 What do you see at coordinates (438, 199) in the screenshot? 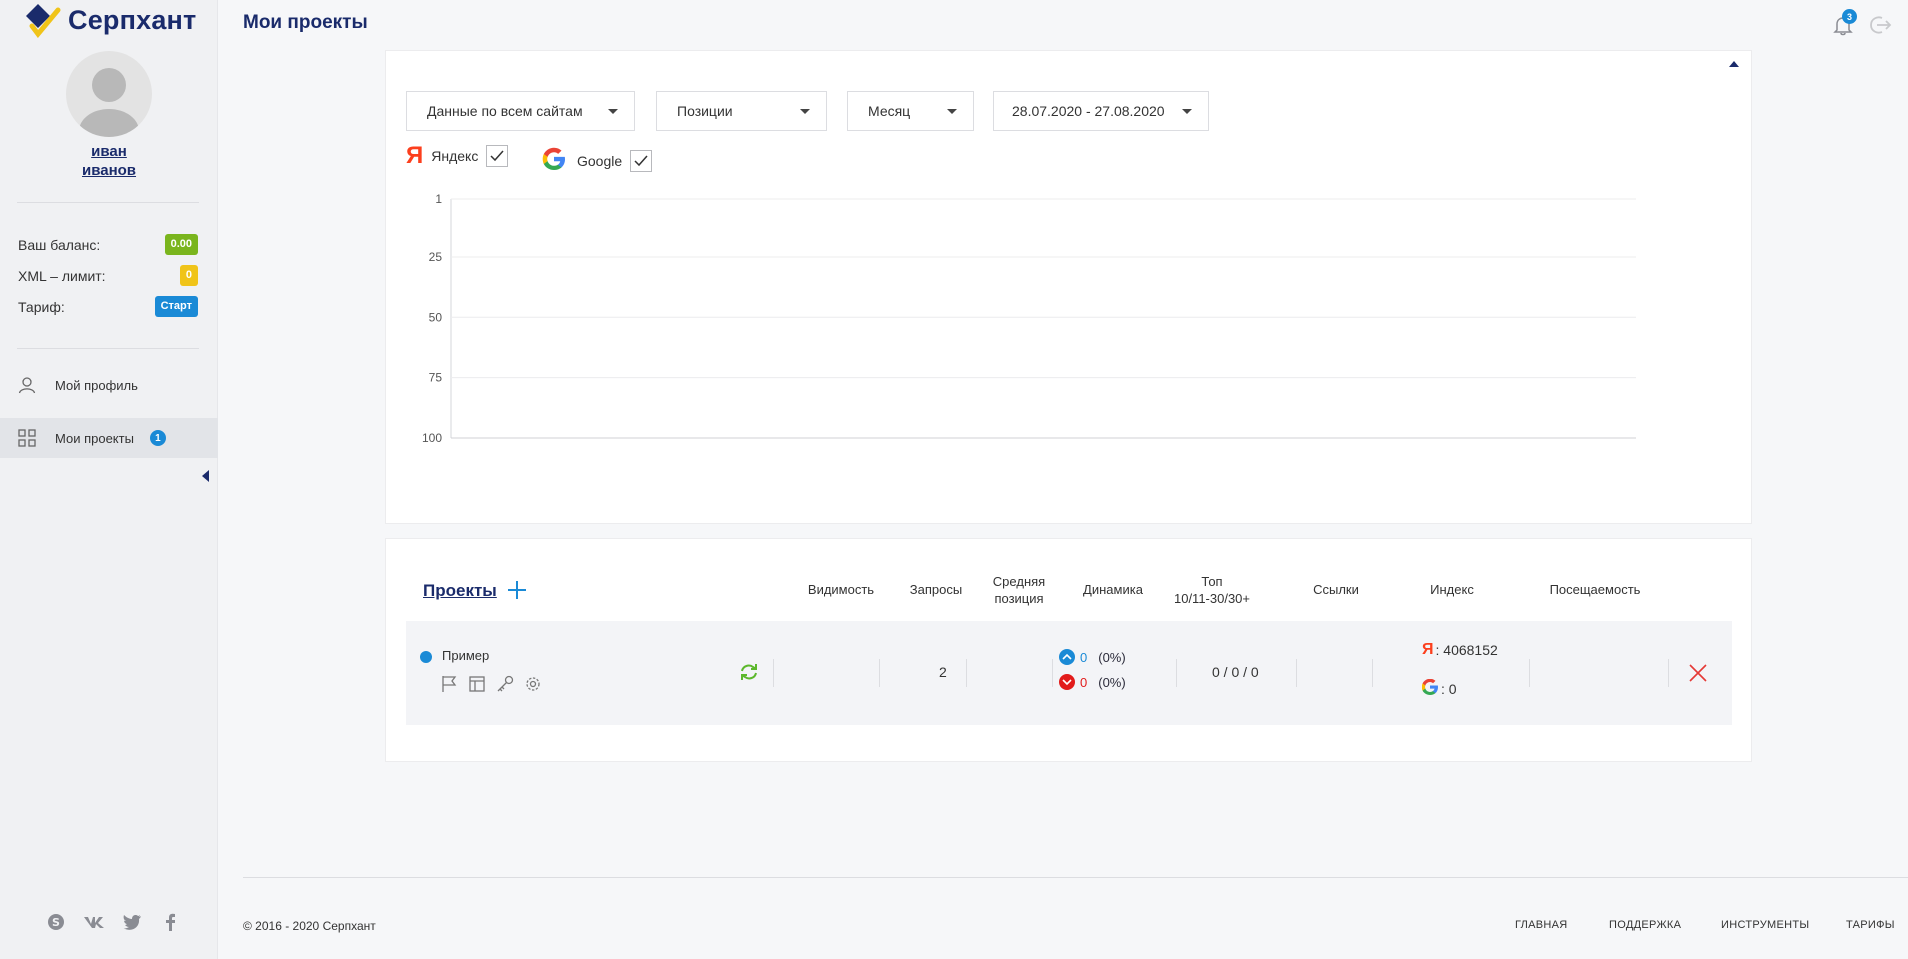
I see `chart-y-tick-label: 1` at bounding box center [438, 199].